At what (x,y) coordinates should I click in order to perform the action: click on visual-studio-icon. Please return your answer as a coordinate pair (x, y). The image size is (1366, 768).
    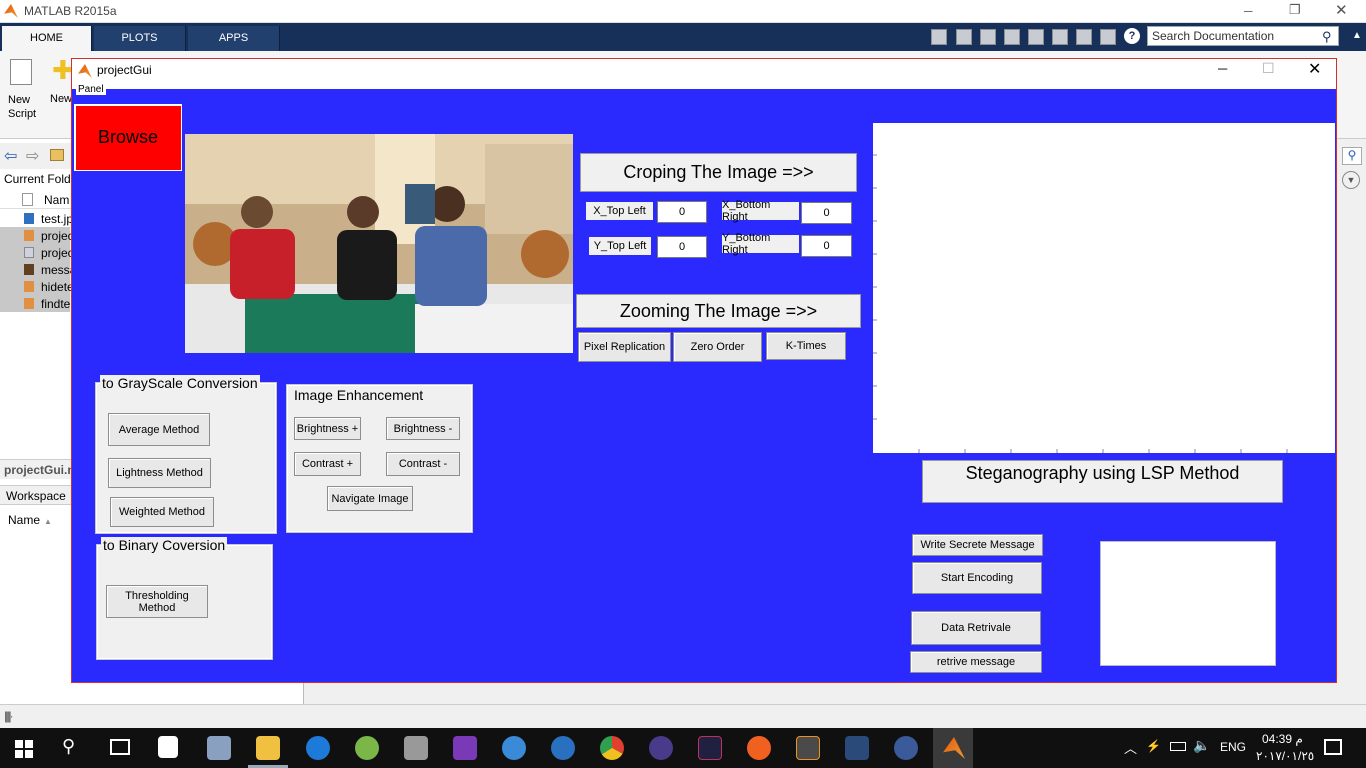
    Looking at the image, I should click on (465, 748).